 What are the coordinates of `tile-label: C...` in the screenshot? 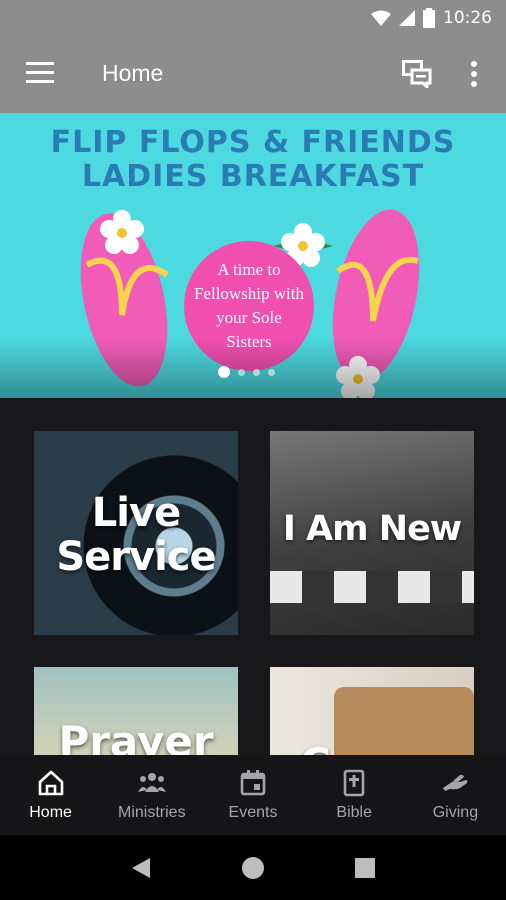 It's located at (372, 747).